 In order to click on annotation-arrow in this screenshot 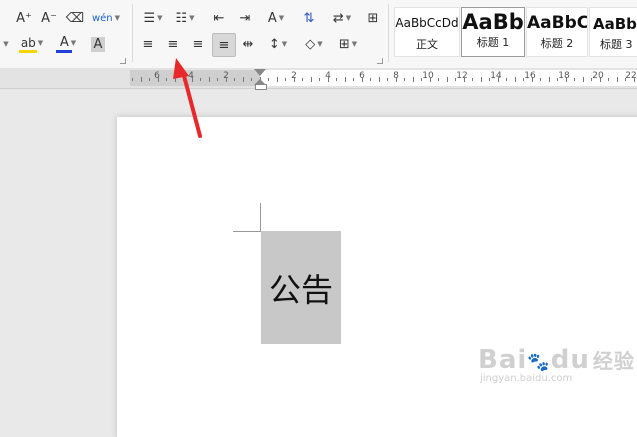, I will do `click(187, 98)`.